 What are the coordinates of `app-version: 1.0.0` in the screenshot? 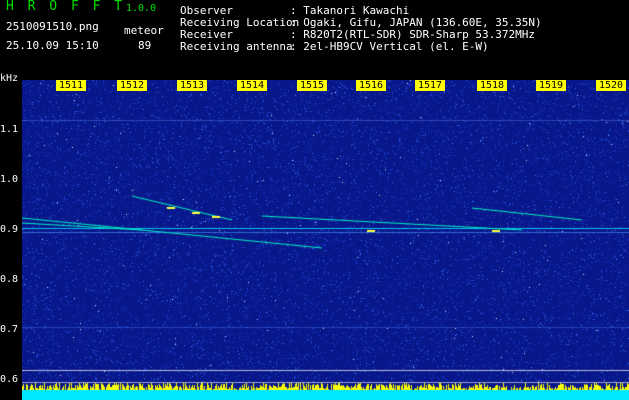 It's located at (141, 8).